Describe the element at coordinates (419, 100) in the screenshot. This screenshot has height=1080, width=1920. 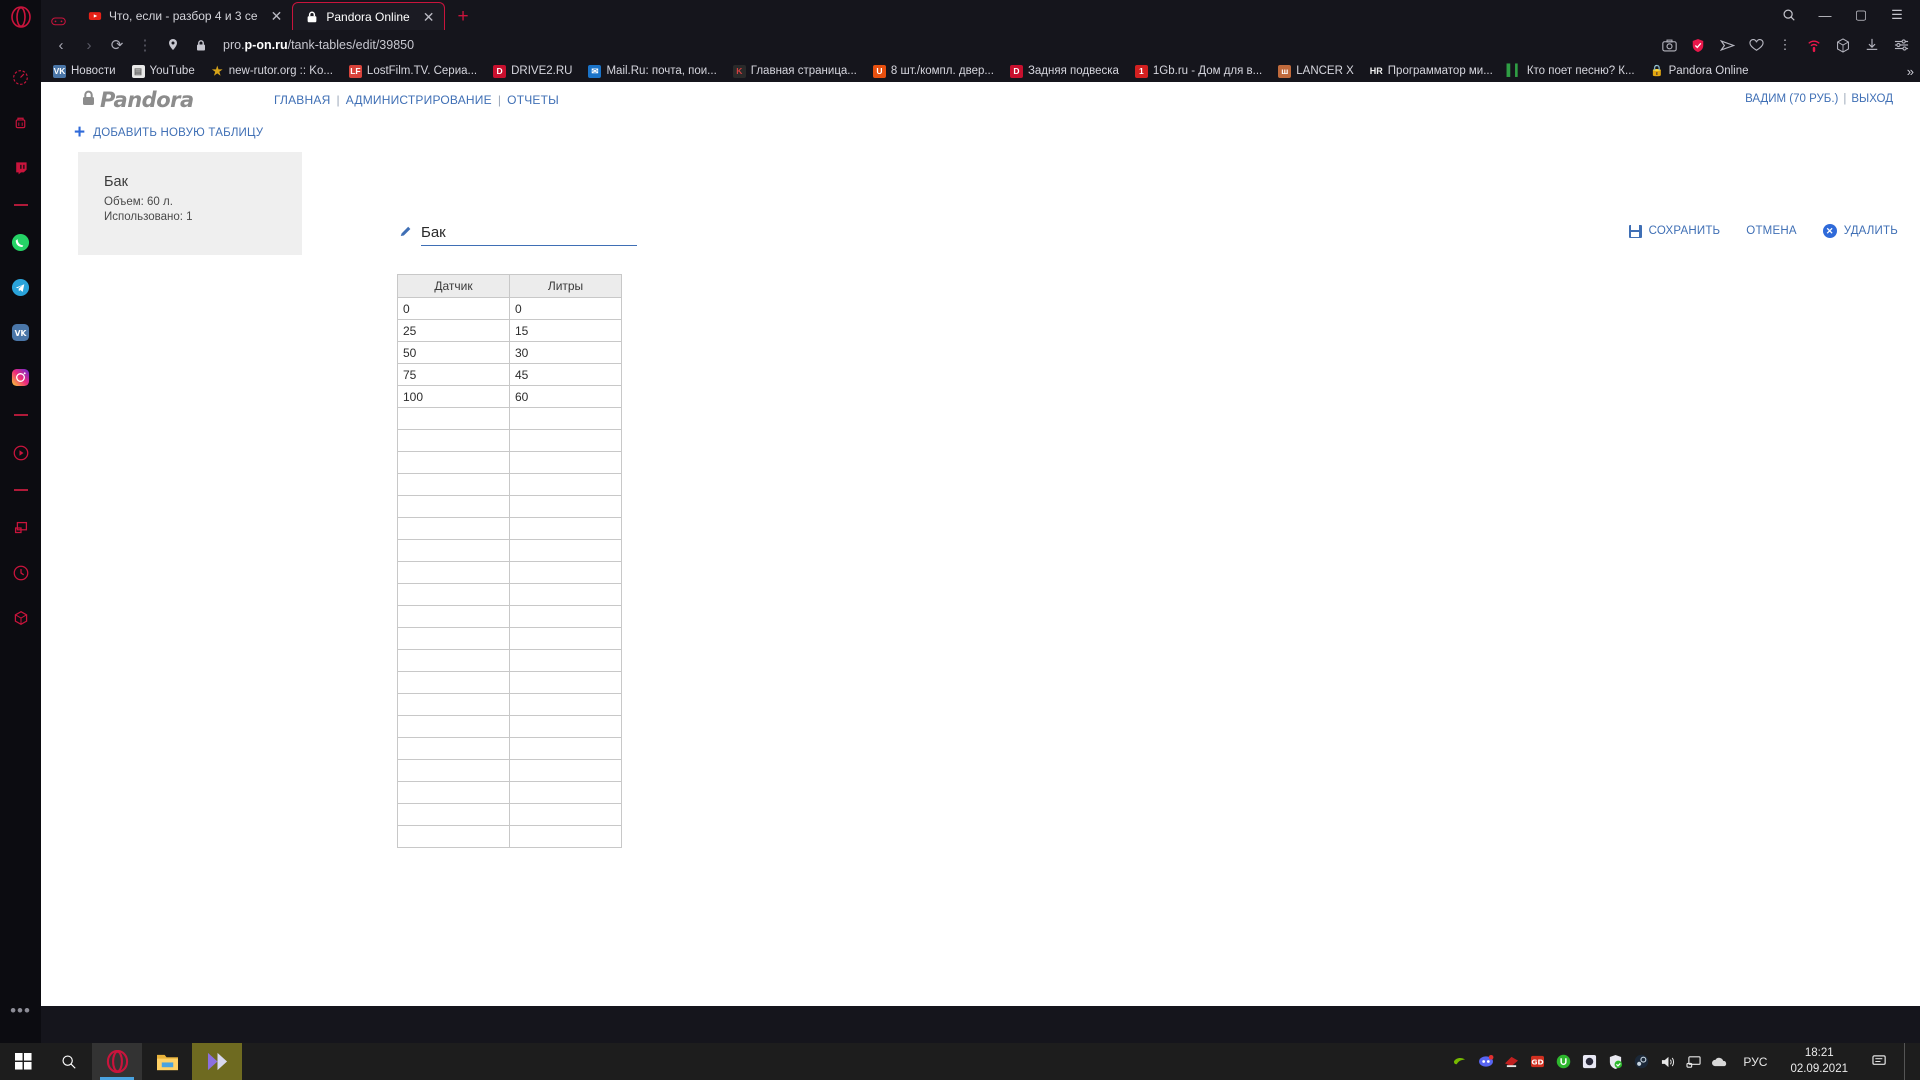
I see `nav-item-administration: АДМИНИСТРИРОВАНИЕ` at that location.